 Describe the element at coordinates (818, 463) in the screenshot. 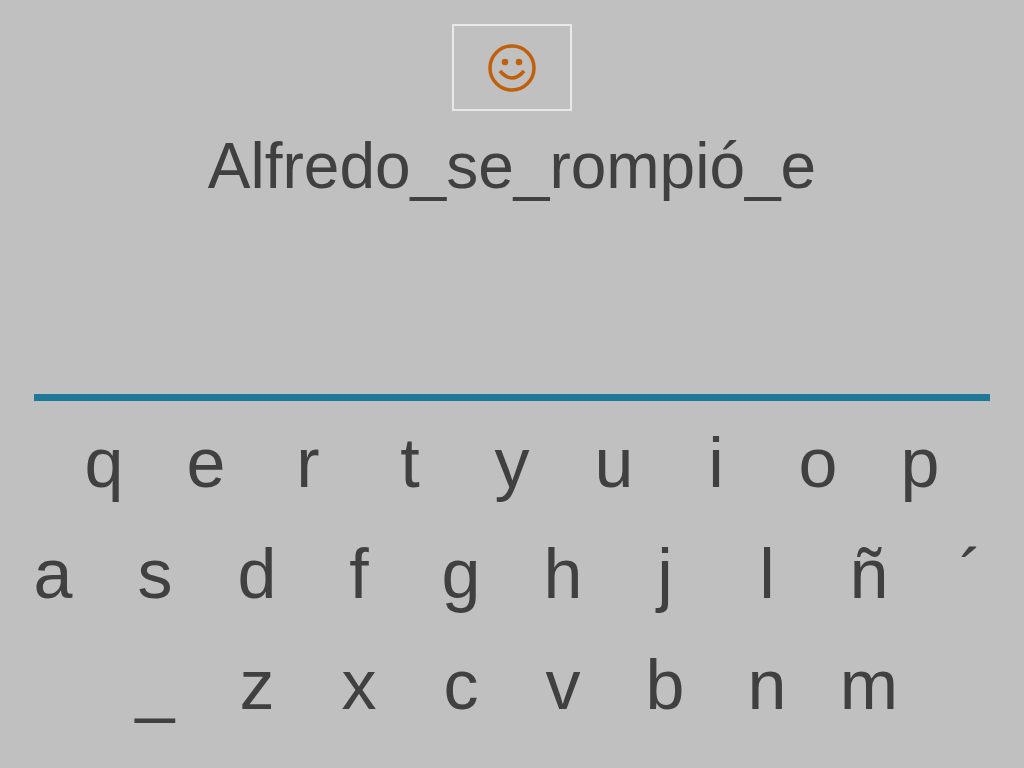

I see `letter-key: o` at that location.